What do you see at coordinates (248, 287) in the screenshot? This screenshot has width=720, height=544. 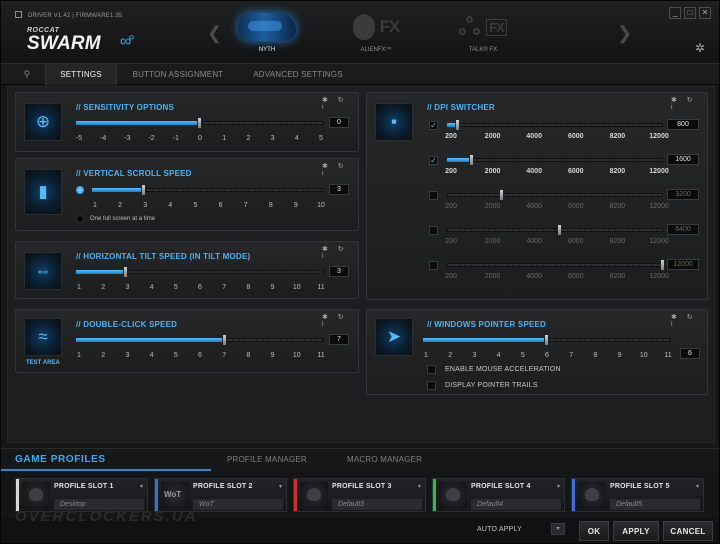 I see `tick-label: 8` at bounding box center [248, 287].